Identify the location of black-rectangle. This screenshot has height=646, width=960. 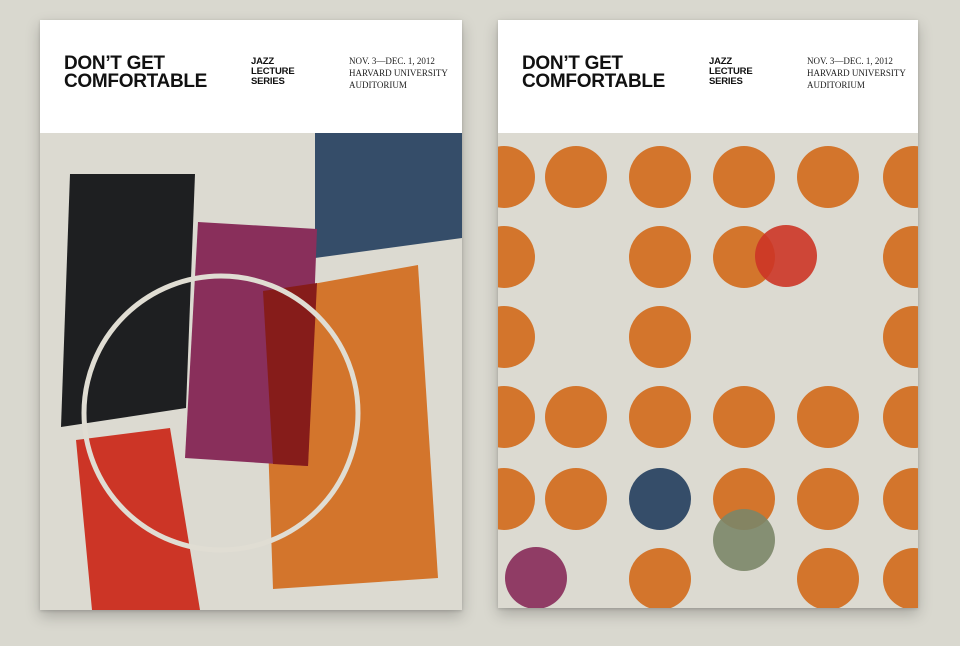
(128, 300).